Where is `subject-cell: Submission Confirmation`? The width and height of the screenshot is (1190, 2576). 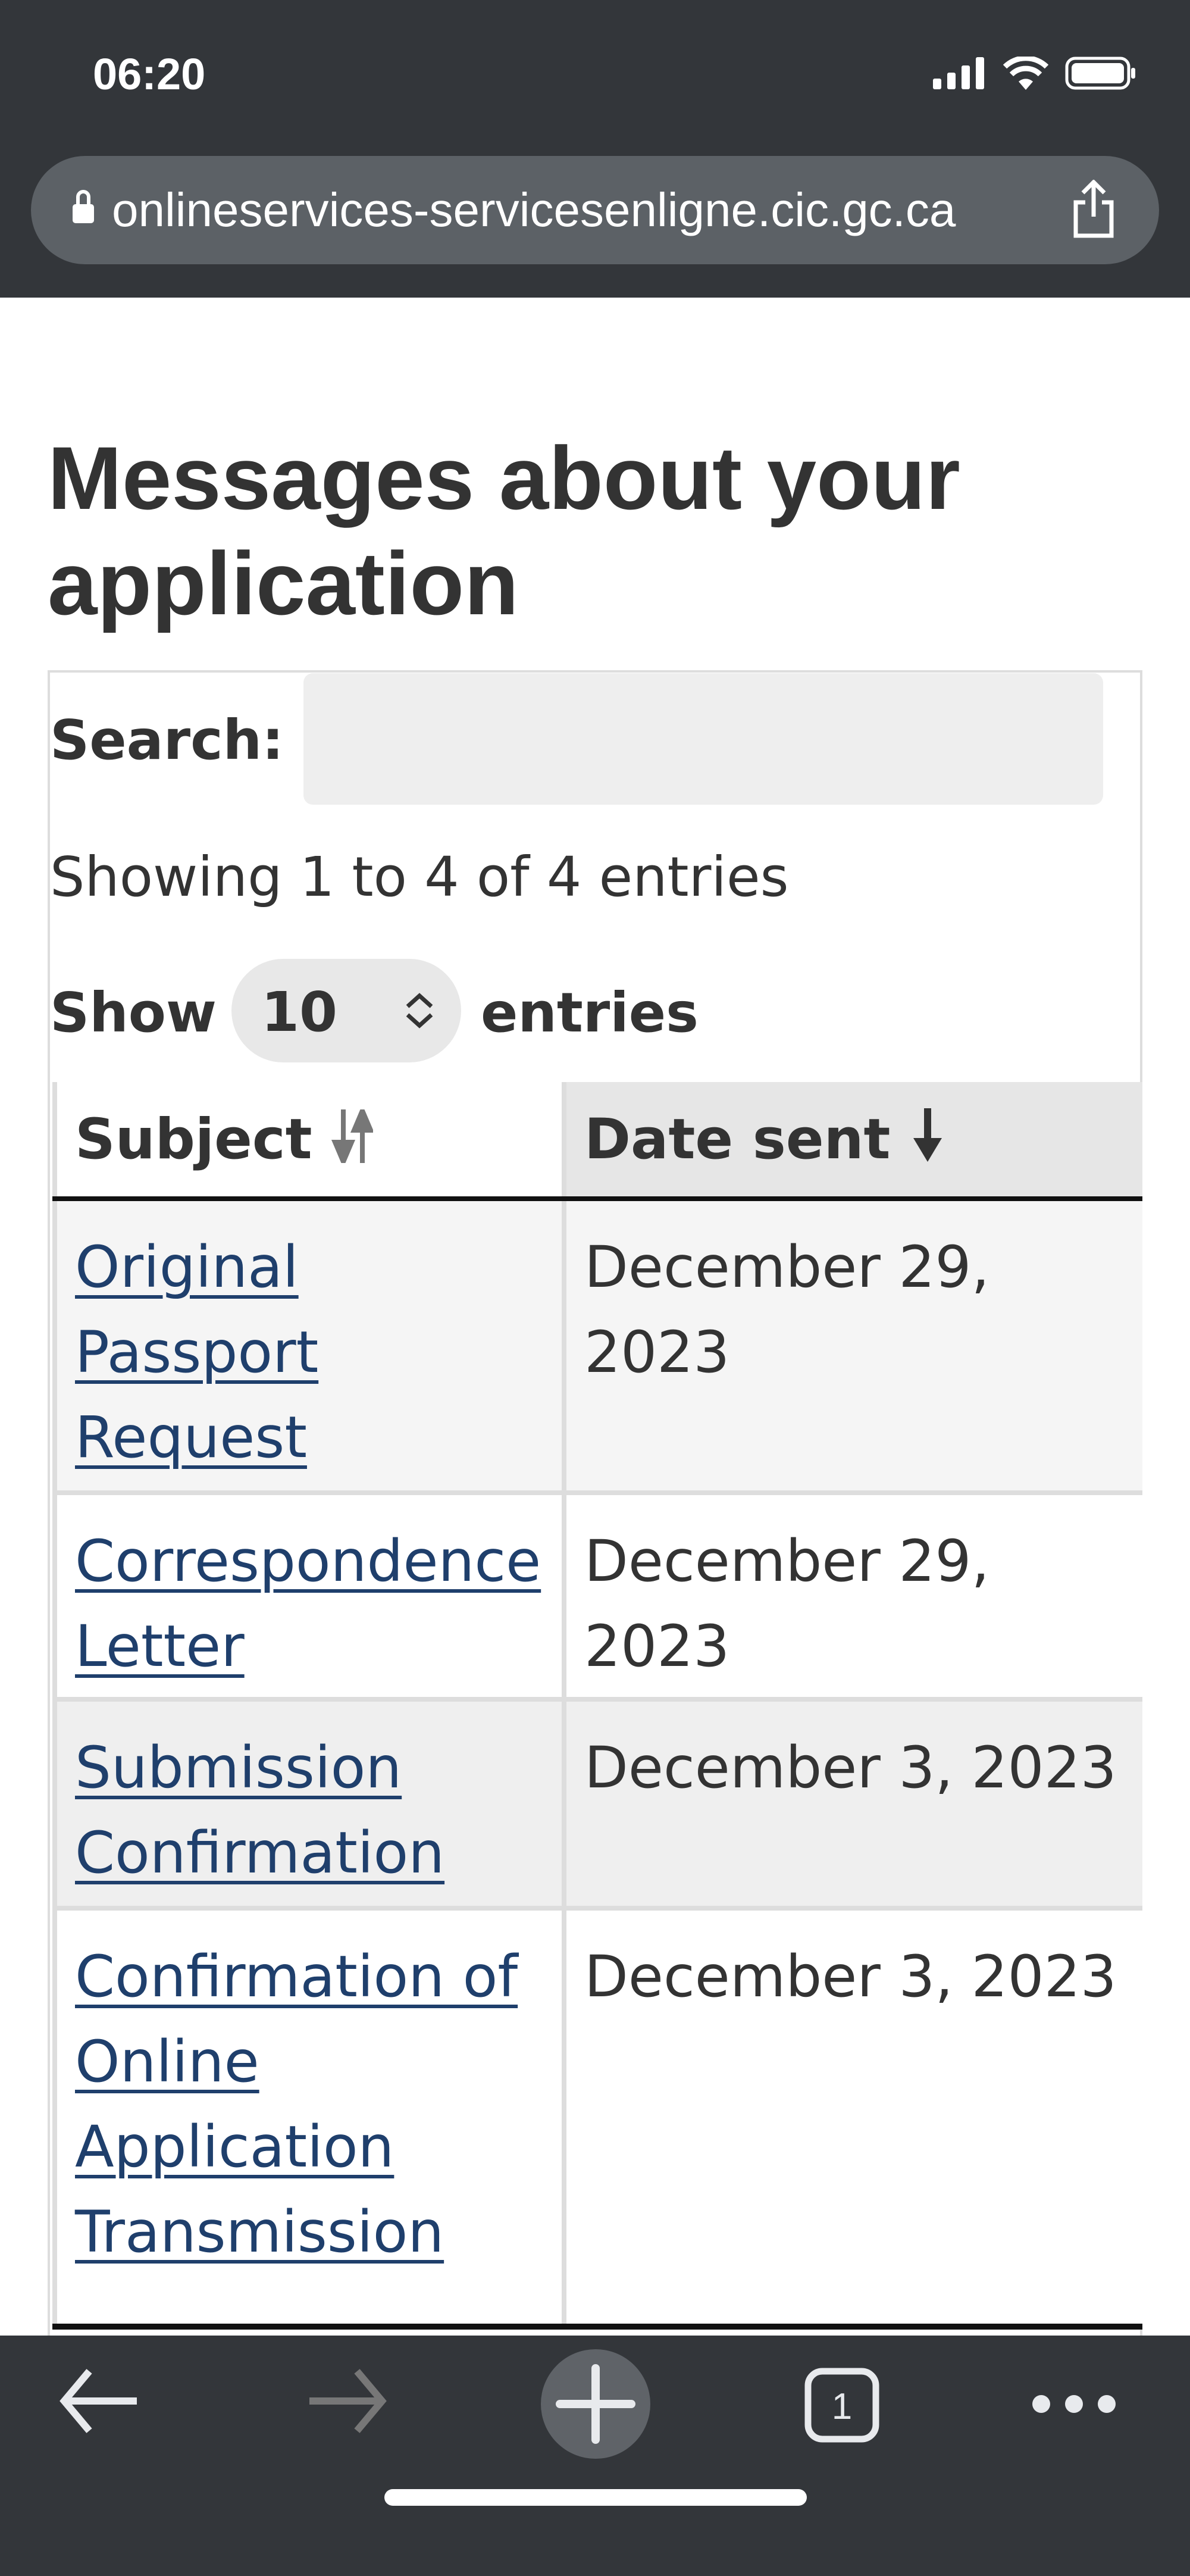 subject-cell: Submission Confirmation is located at coordinates (307, 1804).